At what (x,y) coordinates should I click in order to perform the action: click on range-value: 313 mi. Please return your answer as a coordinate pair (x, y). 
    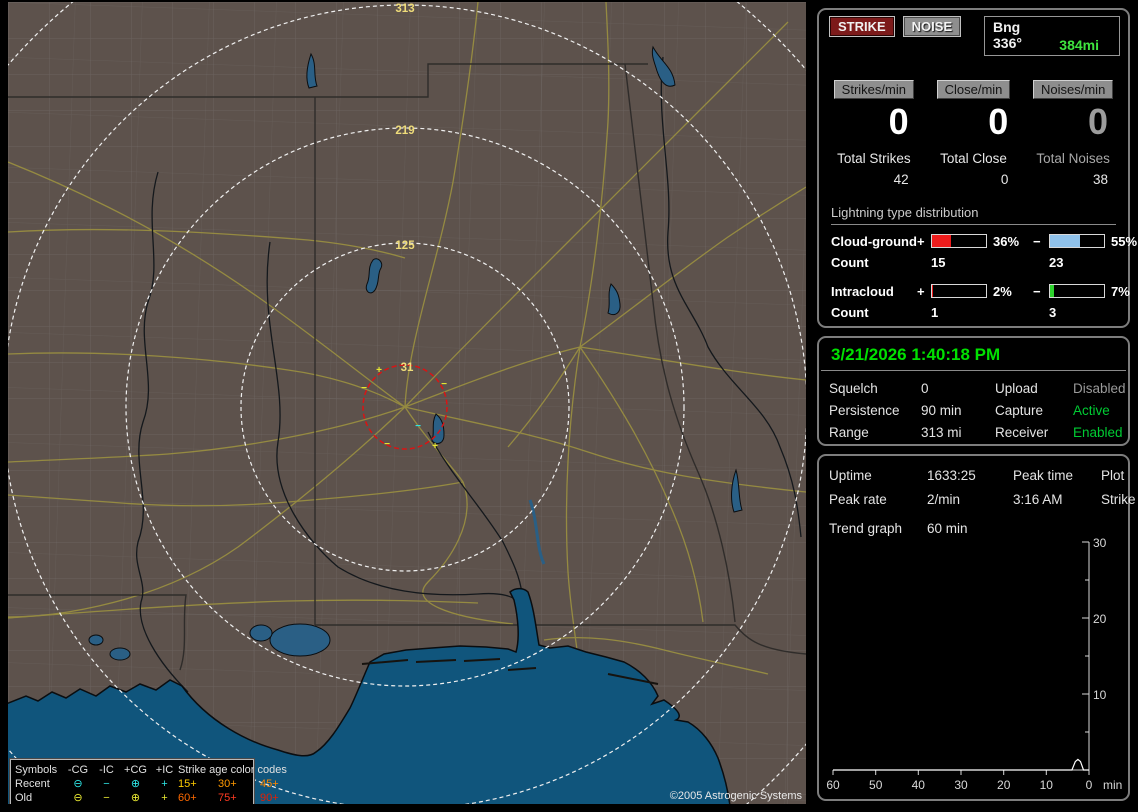
    Looking at the image, I should click on (941, 432).